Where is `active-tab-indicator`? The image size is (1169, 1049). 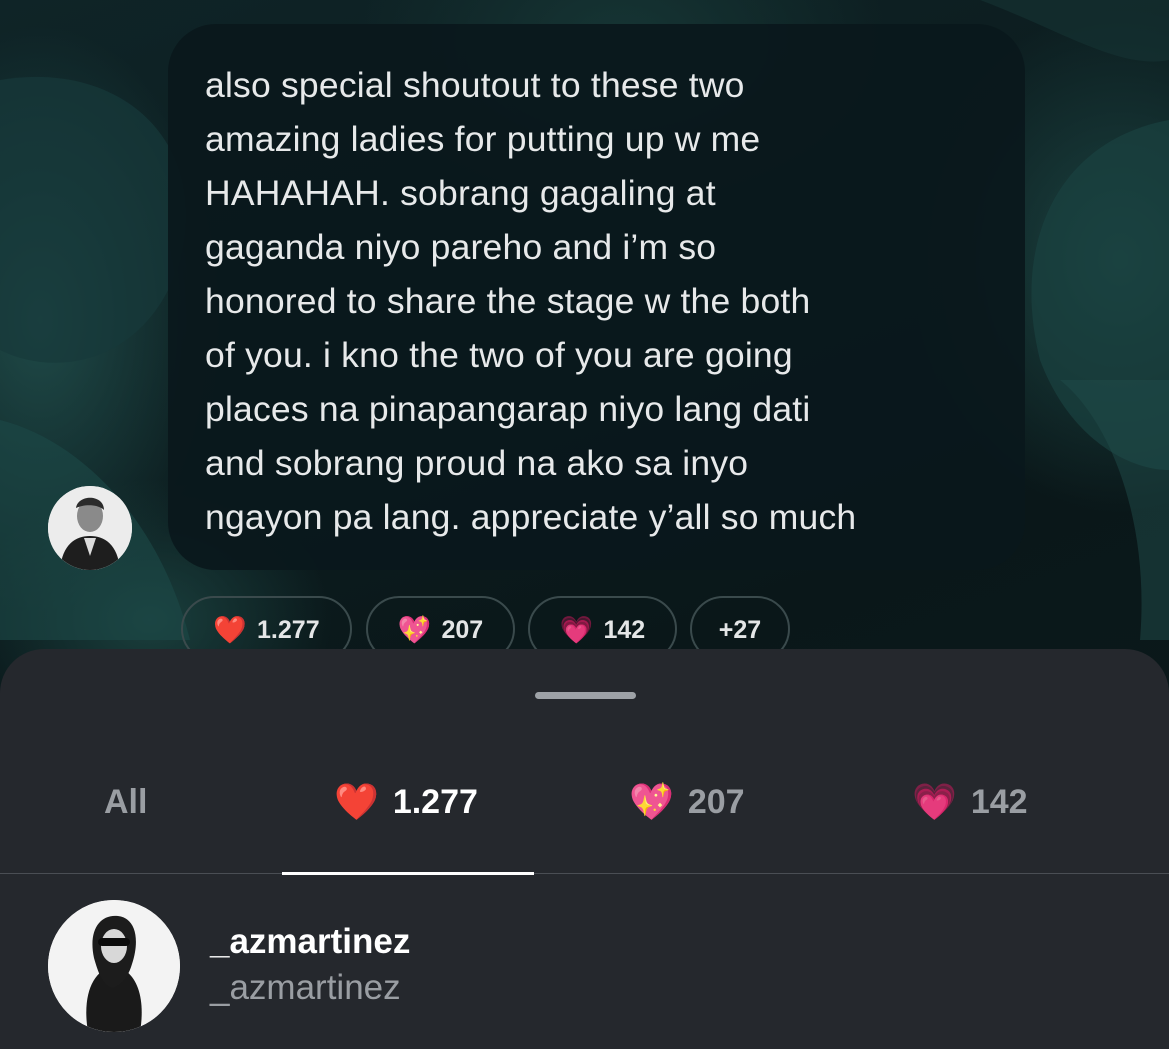 active-tab-indicator is located at coordinates (408, 873).